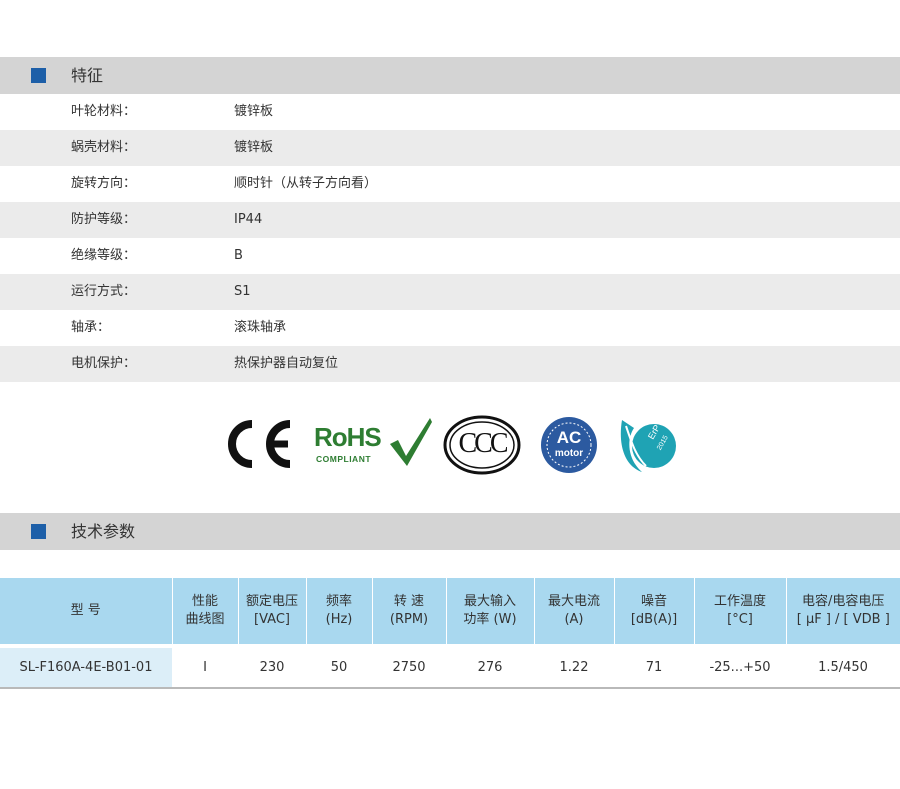 This screenshot has width=900, height=789. I want to click on spec-header-line1: 最大输入, so click(489, 601).